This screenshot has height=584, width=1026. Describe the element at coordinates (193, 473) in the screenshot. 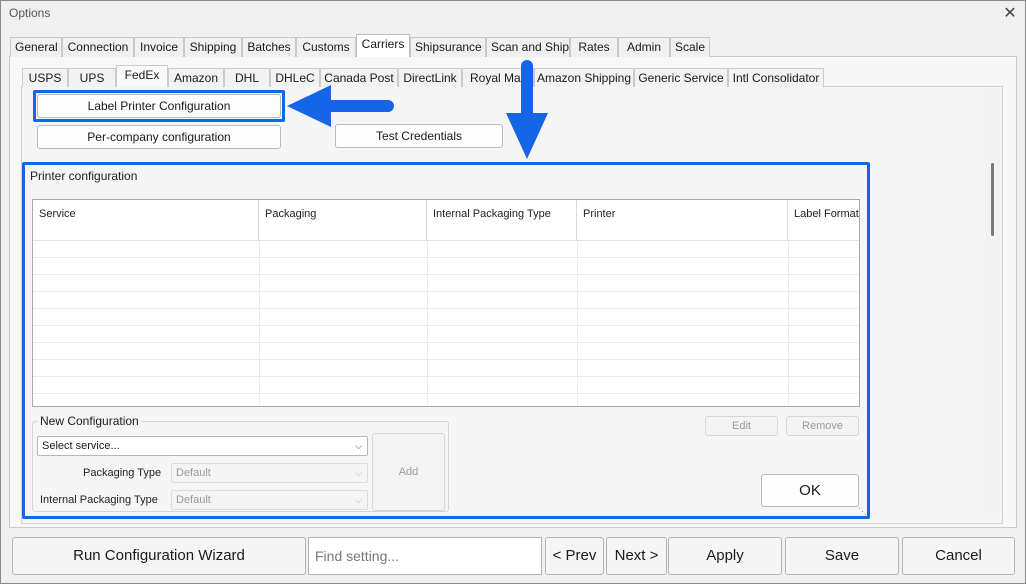

I see `packaging-type-value: Default` at that location.